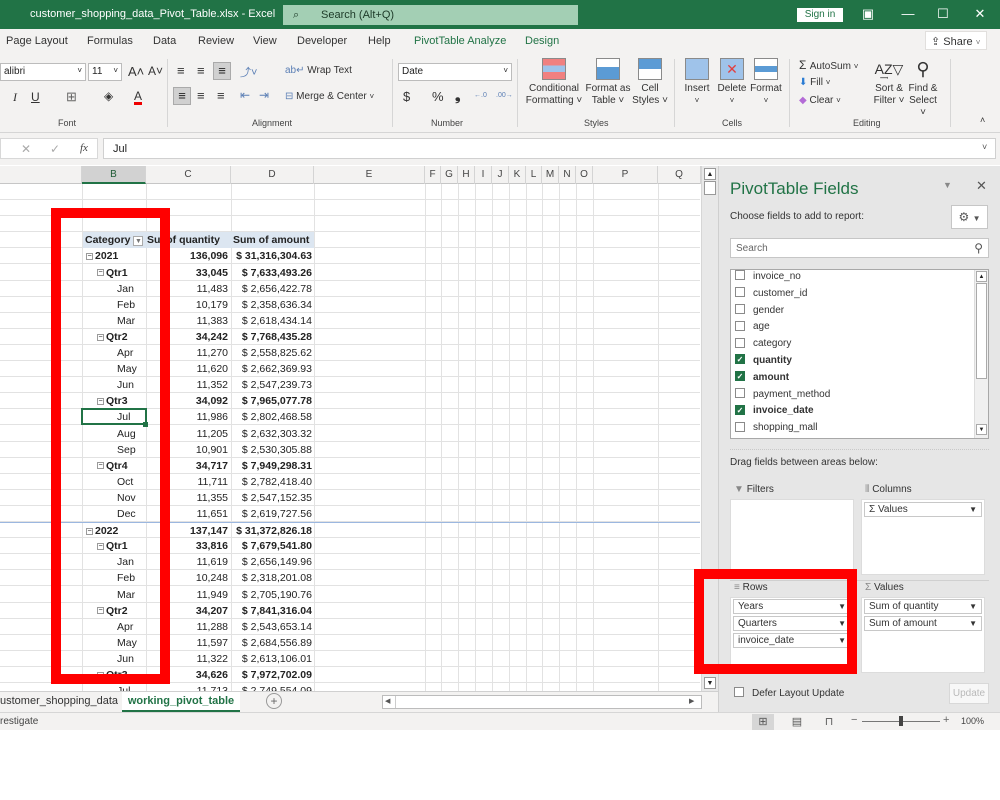  What do you see at coordinates (923, 537) in the screenshot?
I see `columns-drop-area: Σ Values ▼` at bounding box center [923, 537].